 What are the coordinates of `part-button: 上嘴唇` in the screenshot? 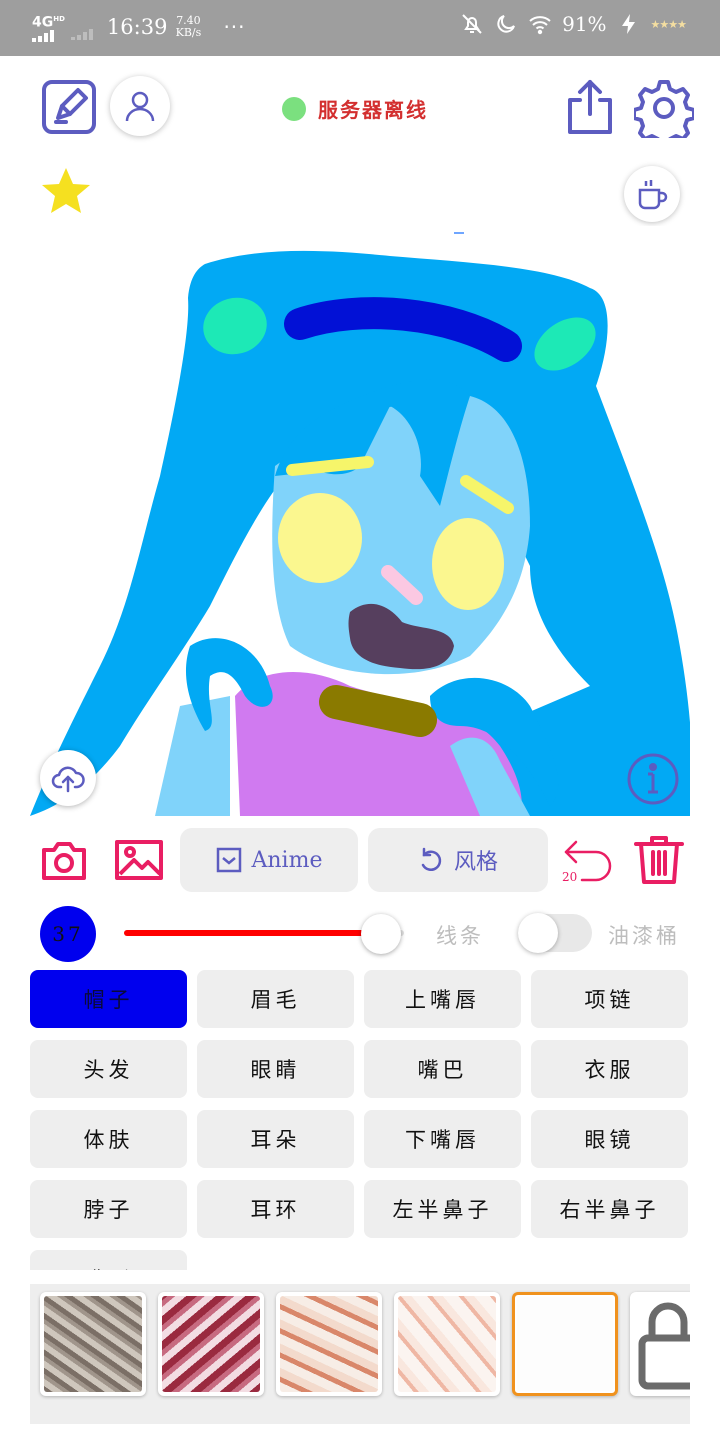 It's located at (442, 999).